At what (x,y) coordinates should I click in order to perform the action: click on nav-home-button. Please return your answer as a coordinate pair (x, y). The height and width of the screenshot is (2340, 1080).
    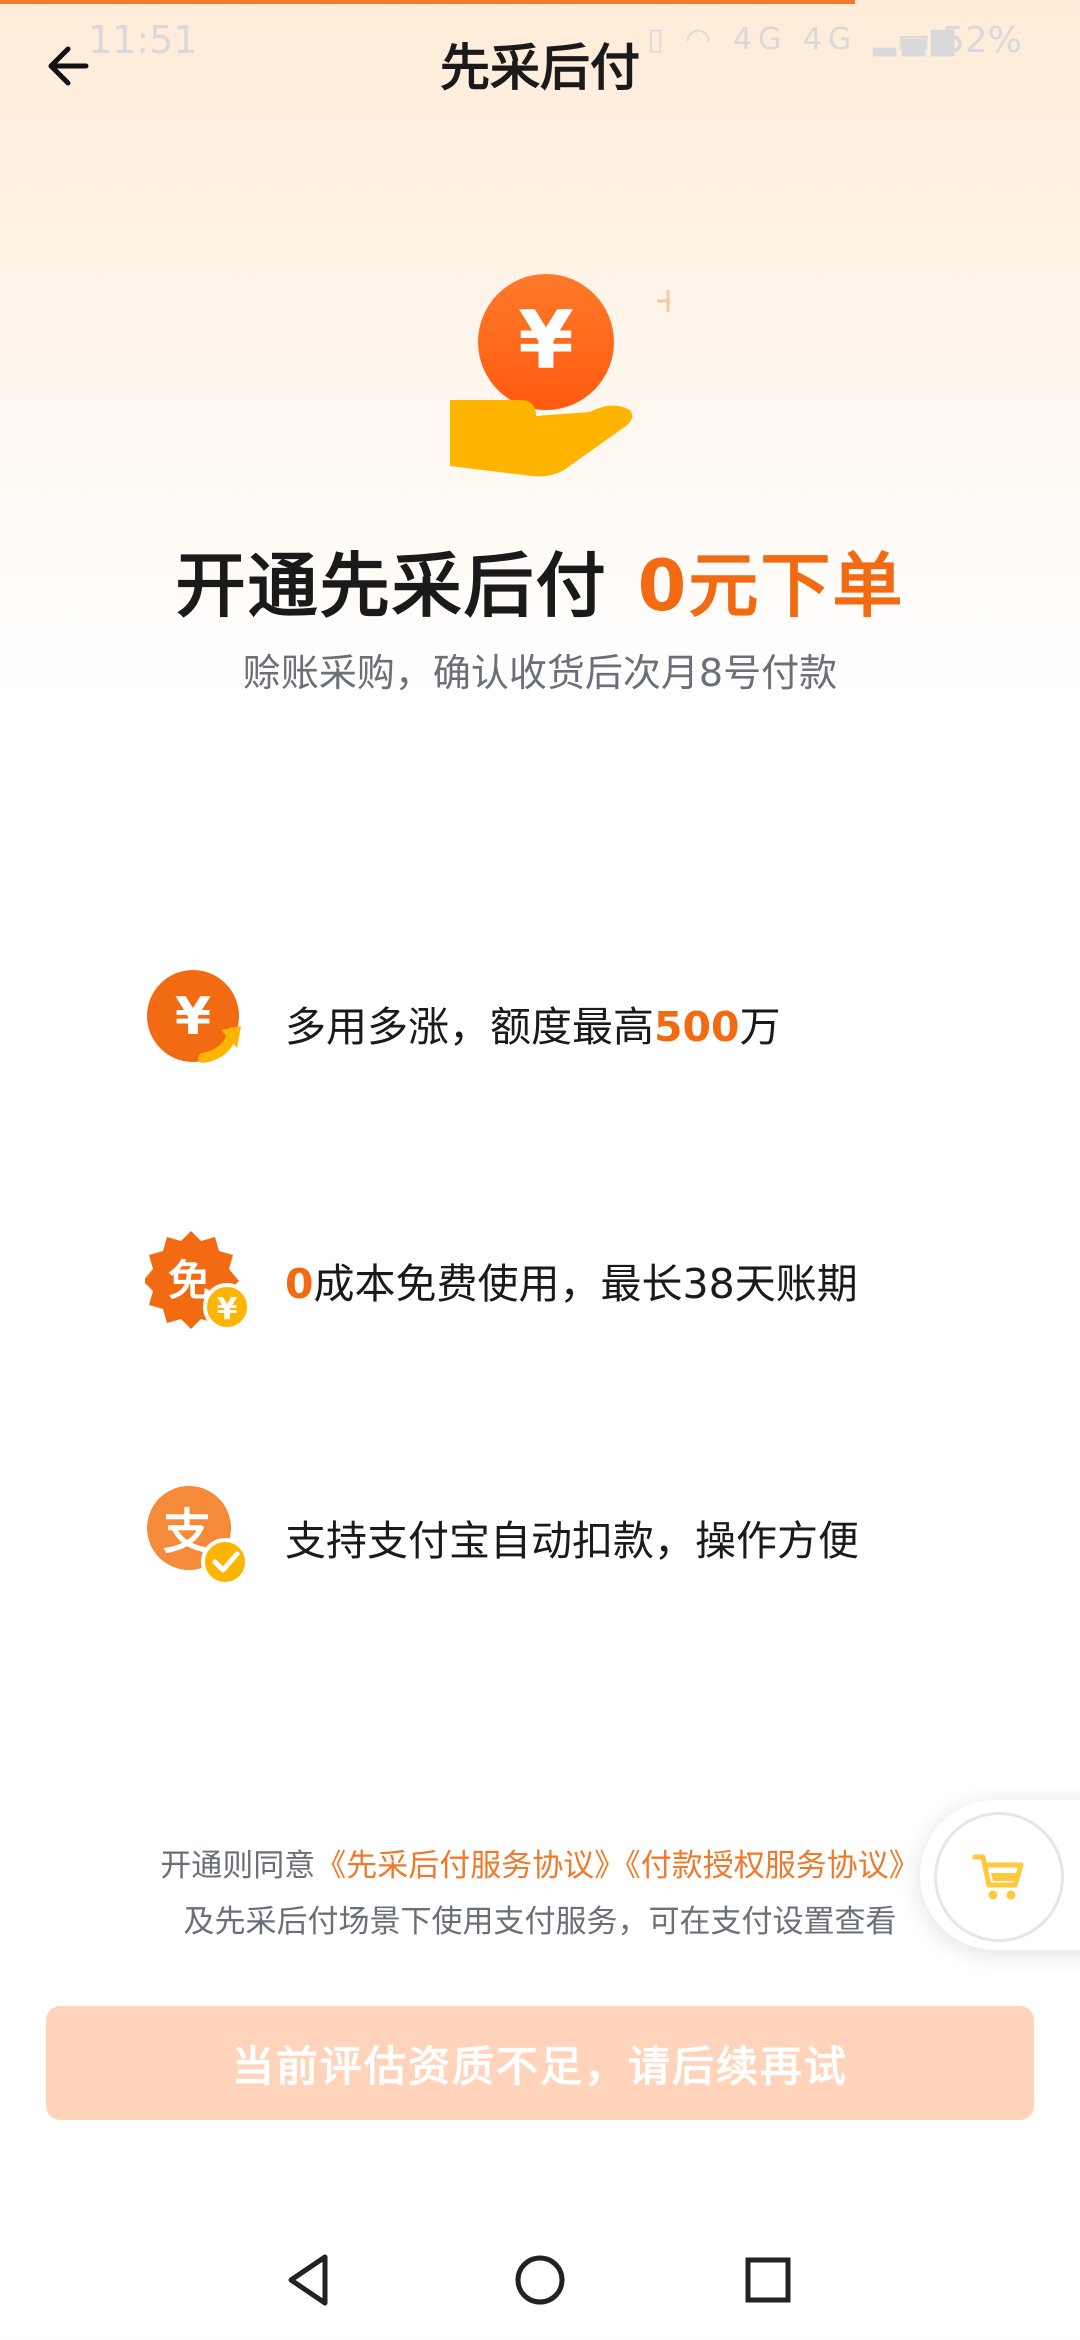
    Looking at the image, I should click on (540, 2280).